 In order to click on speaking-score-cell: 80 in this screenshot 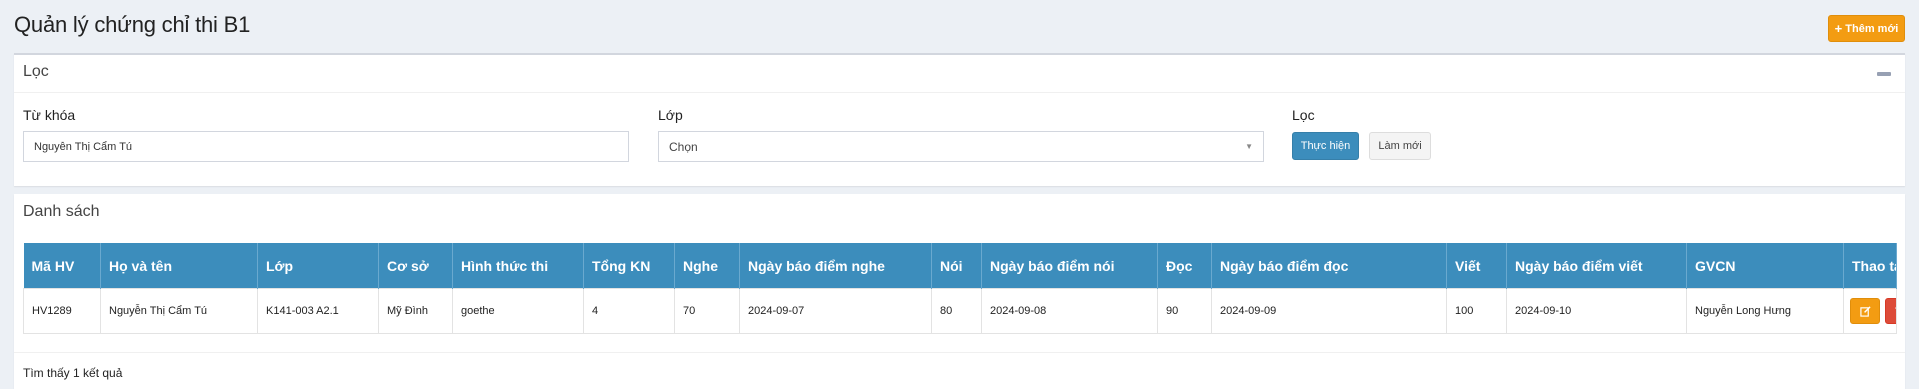, I will do `click(956, 311)`.